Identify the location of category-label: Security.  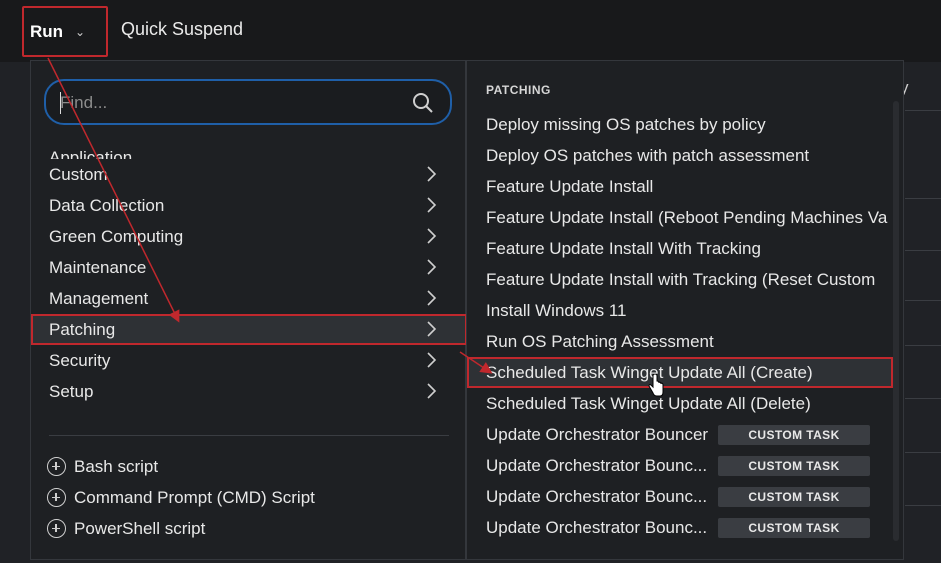
(80, 360).